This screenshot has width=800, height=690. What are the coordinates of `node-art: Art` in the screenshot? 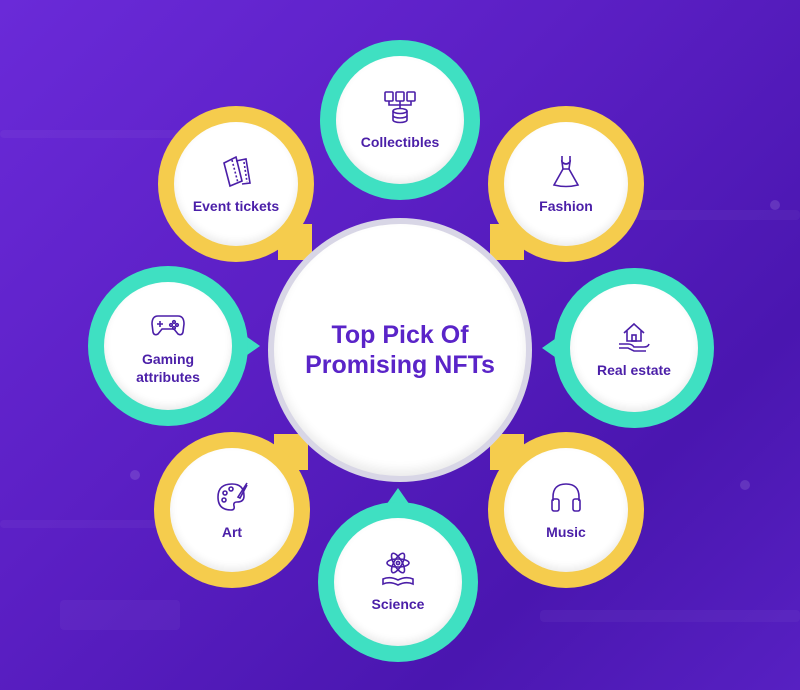 It's located at (232, 510).